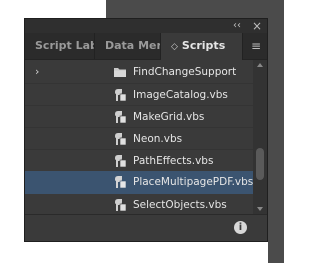  What do you see at coordinates (256, 46) in the screenshot?
I see `panel-menu-icon: ≡` at bounding box center [256, 46].